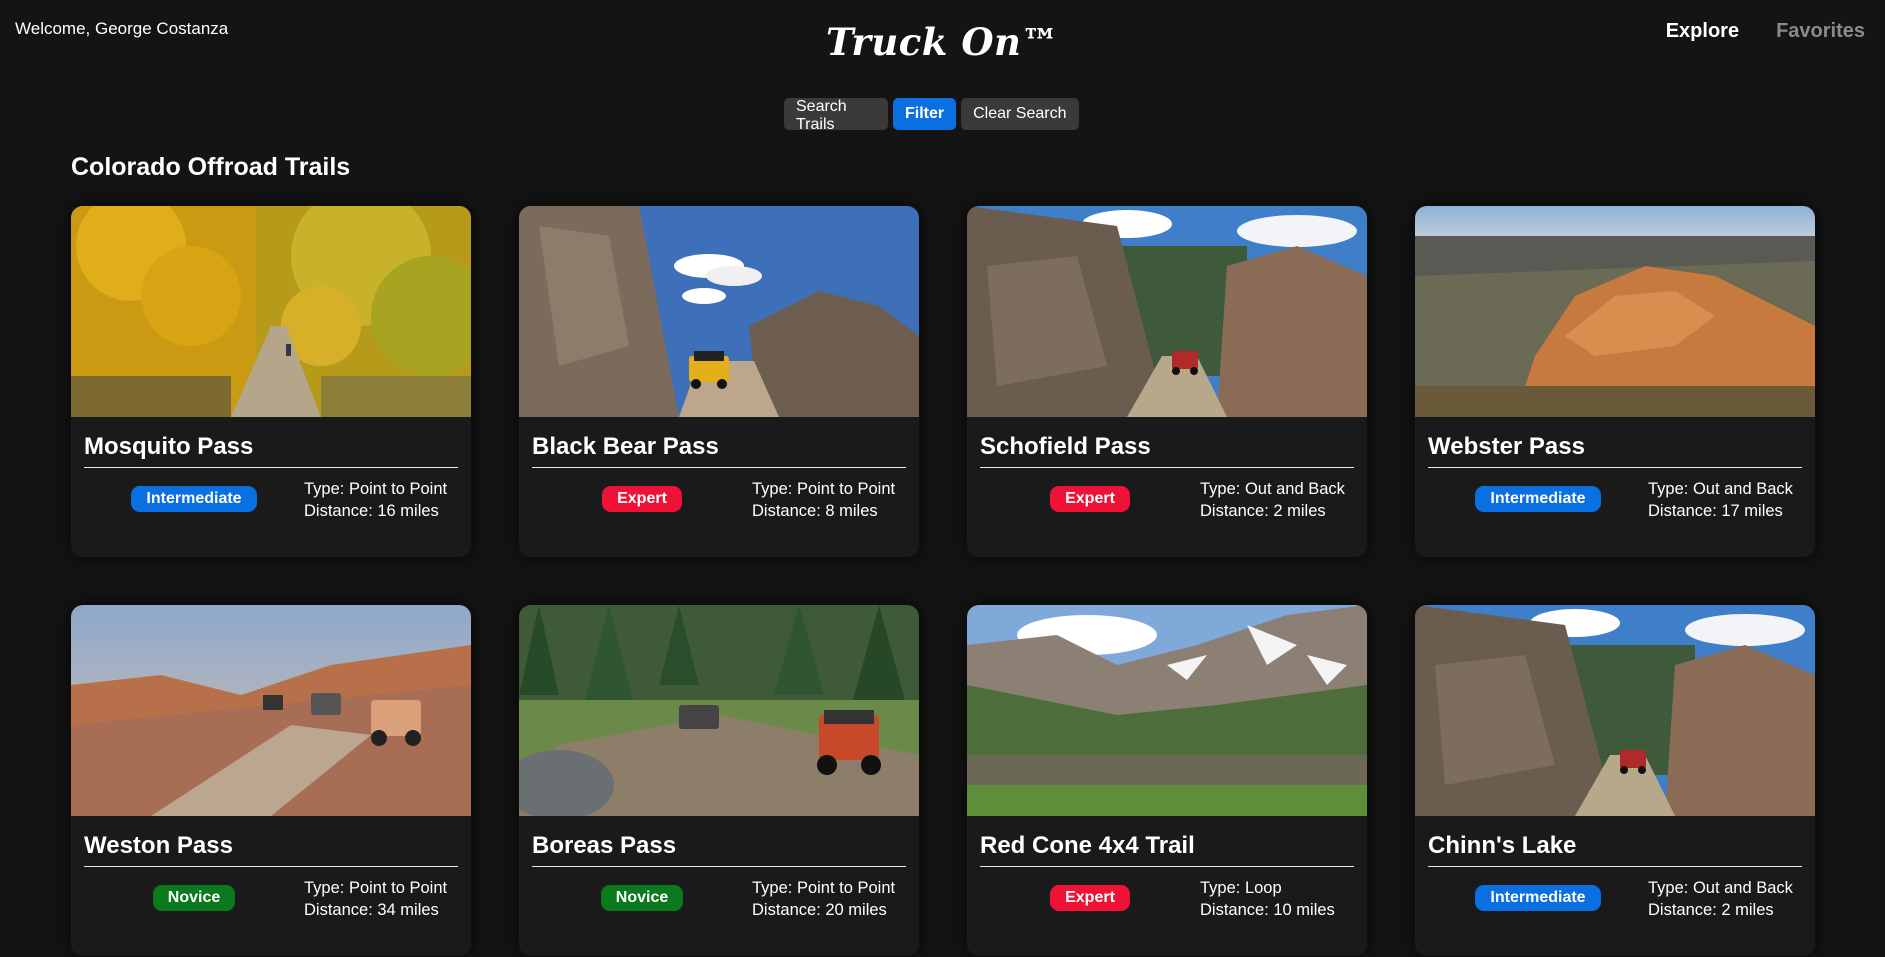 This screenshot has width=1885, height=957. I want to click on search-bar: Search Trails Filter Clear Search, so click(931, 115).